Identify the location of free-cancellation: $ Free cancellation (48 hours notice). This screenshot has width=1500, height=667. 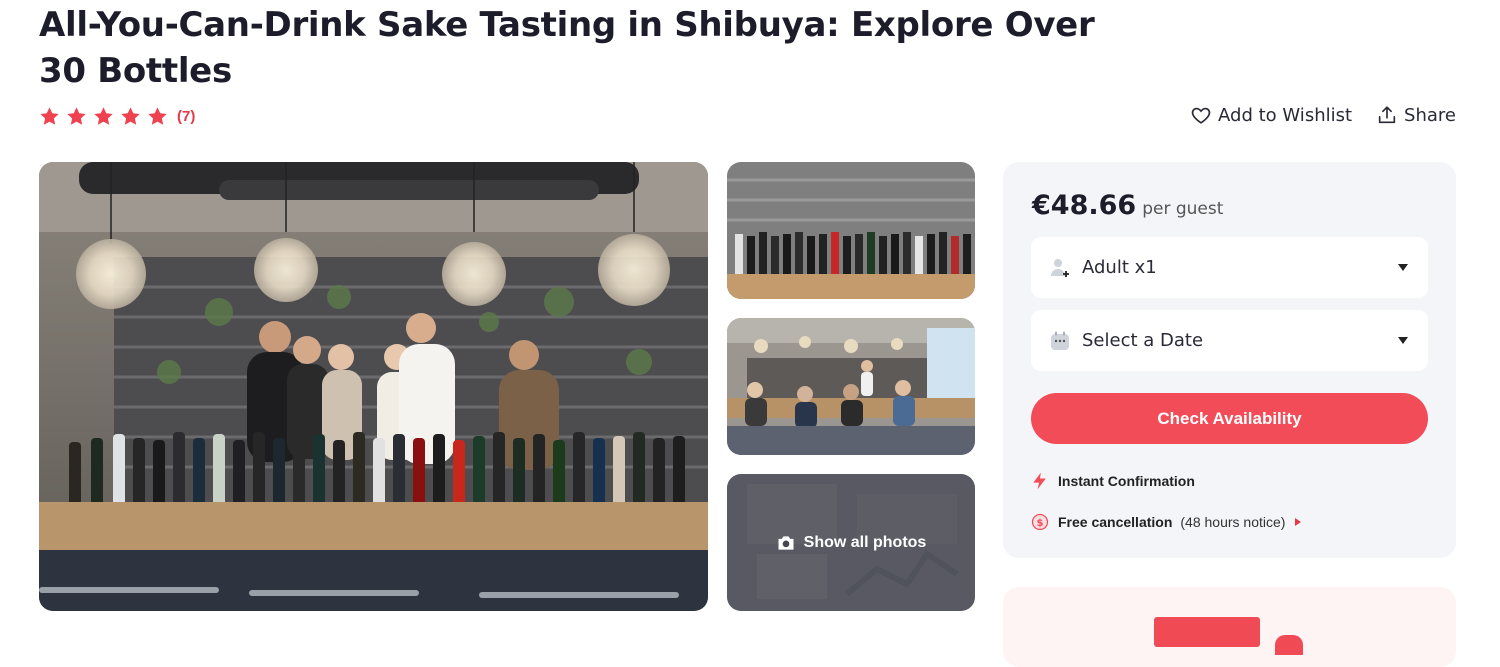
(1166, 522).